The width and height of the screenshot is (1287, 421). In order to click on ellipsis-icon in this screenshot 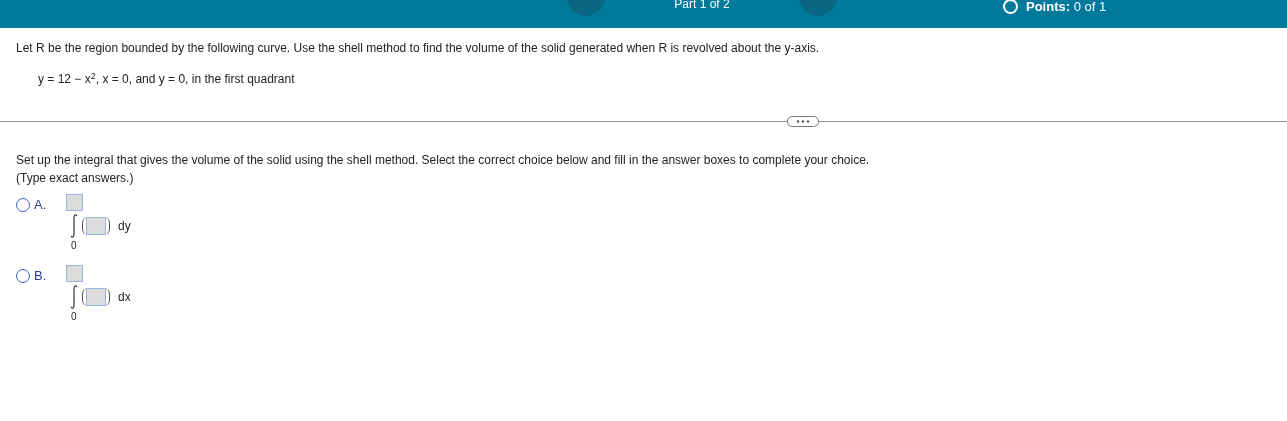, I will do `click(803, 121)`.